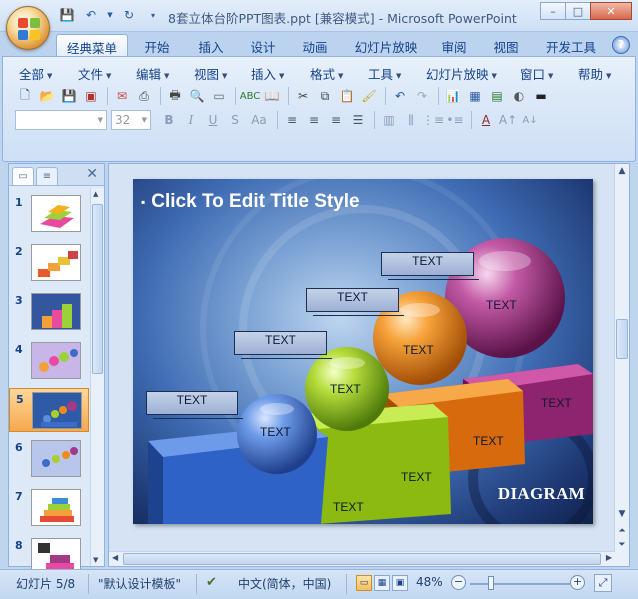 The height and width of the screenshot is (599, 638). I want to click on menu-help: 帮助 ▼, so click(594, 73).